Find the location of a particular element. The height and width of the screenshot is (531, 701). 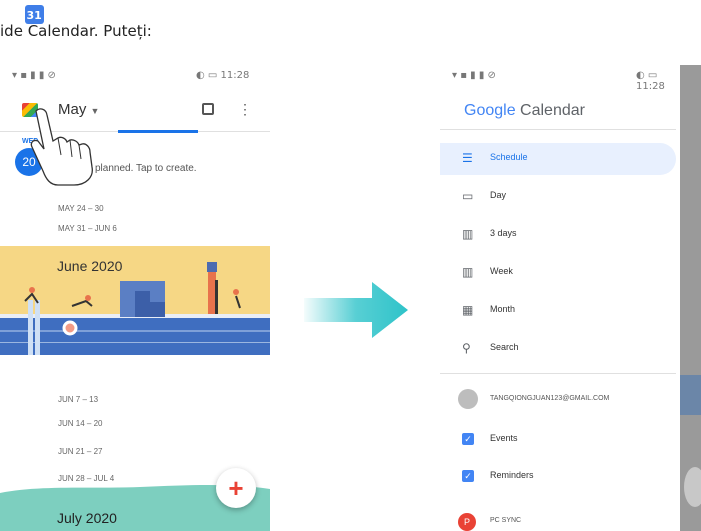

nav-item-3-days: ▥ 3 days is located at coordinates (558, 235).